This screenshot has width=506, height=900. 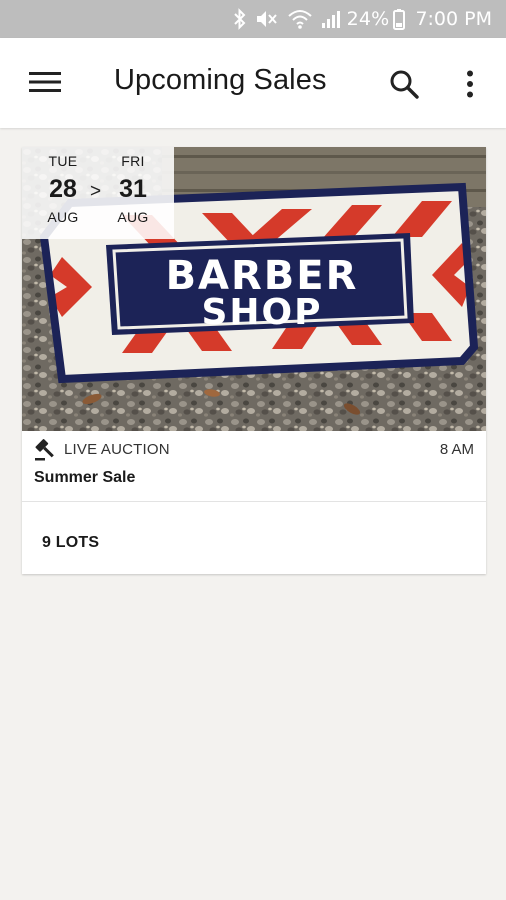 What do you see at coordinates (453, 19) in the screenshot?
I see `status-time: 7:00 PM` at bounding box center [453, 19].